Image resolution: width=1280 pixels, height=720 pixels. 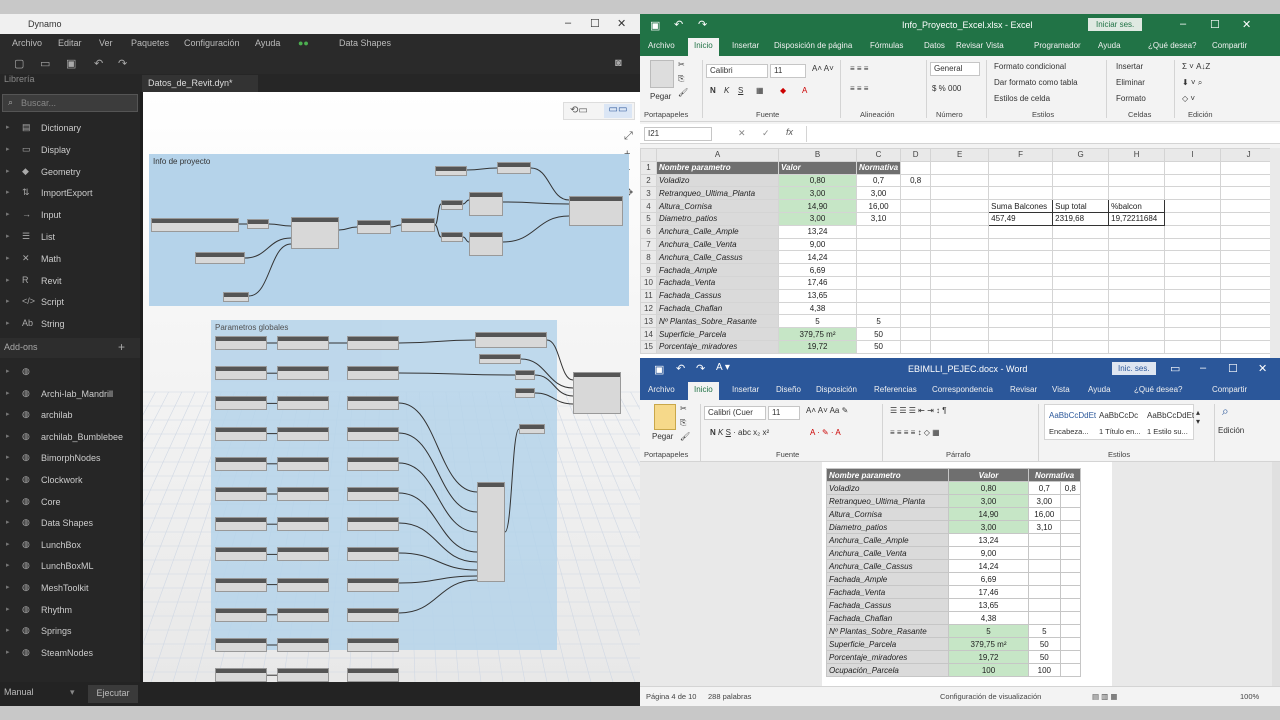 I want to click on format-cells-button: Formato, so click(x=1131, y=98).